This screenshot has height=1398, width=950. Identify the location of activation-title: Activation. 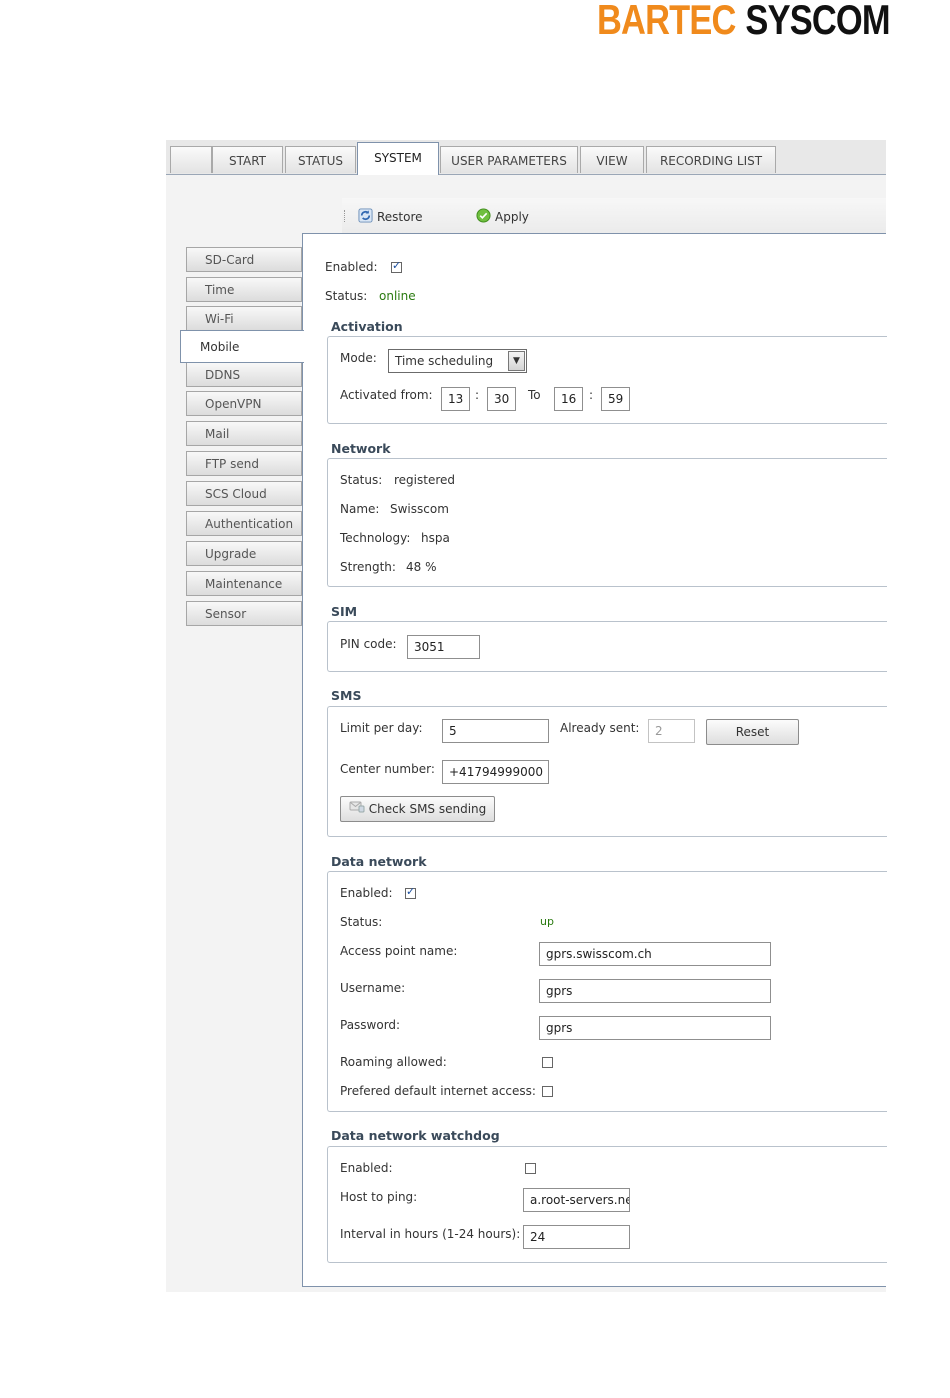
(367, 326).